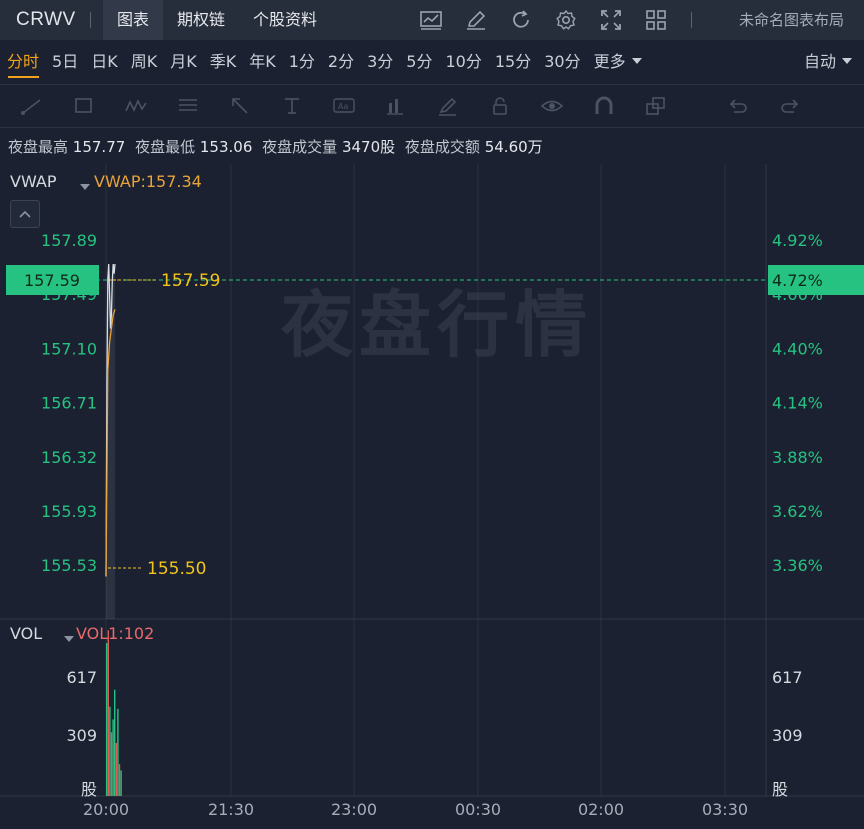 The image size is (864, 829). Describe the element at coordinates (604, 106) in the screenshot. I see `magnet-icon` at that location.